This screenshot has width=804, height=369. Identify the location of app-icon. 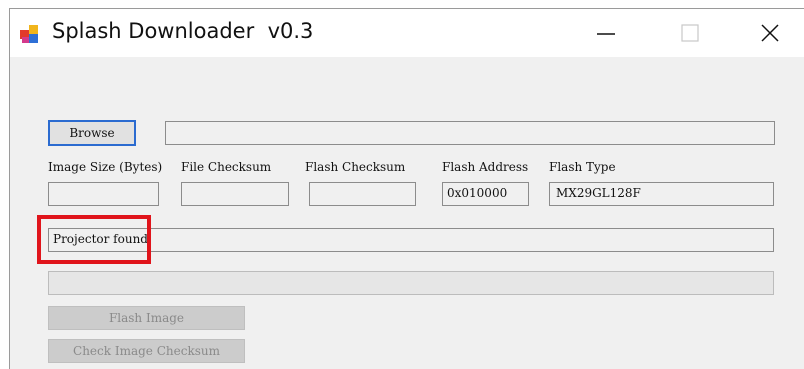
(29, 34).